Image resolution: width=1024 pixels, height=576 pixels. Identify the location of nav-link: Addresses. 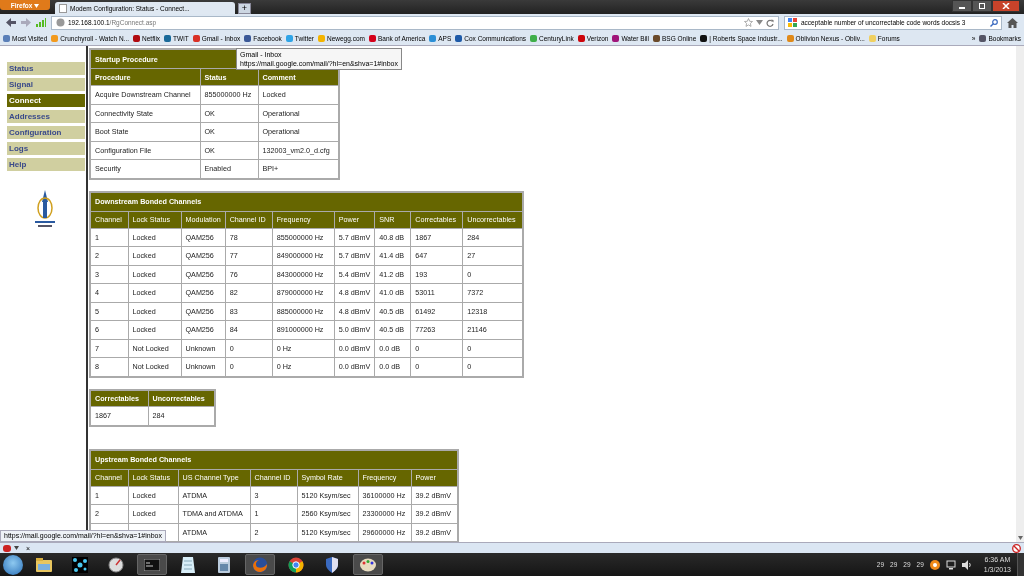
(46, 116).